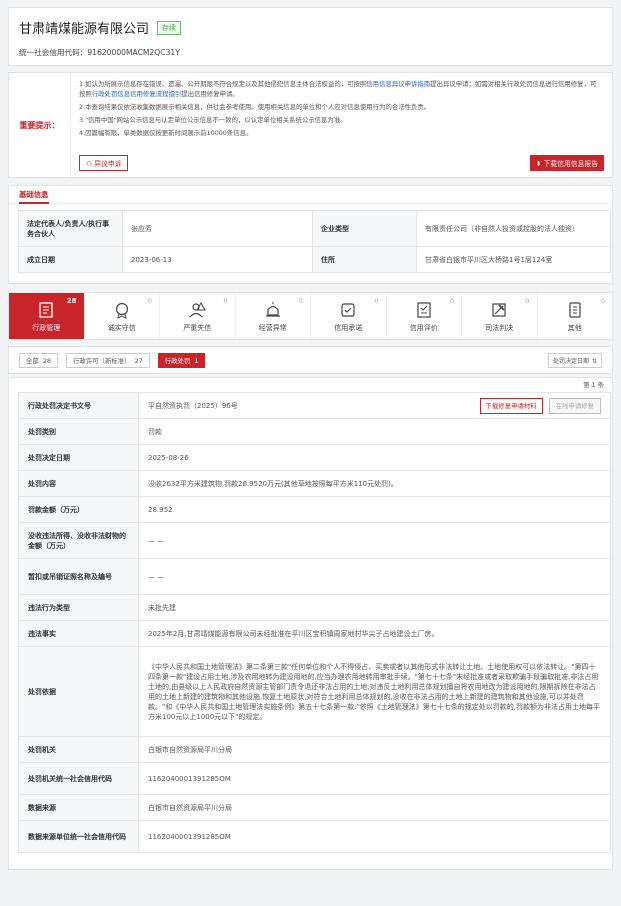 Image resolution: width=621 pixels, height=906 pixels. Describe the element at coordinates (198, 309) in the screenshot. I see `warning-person-icon` at that location.